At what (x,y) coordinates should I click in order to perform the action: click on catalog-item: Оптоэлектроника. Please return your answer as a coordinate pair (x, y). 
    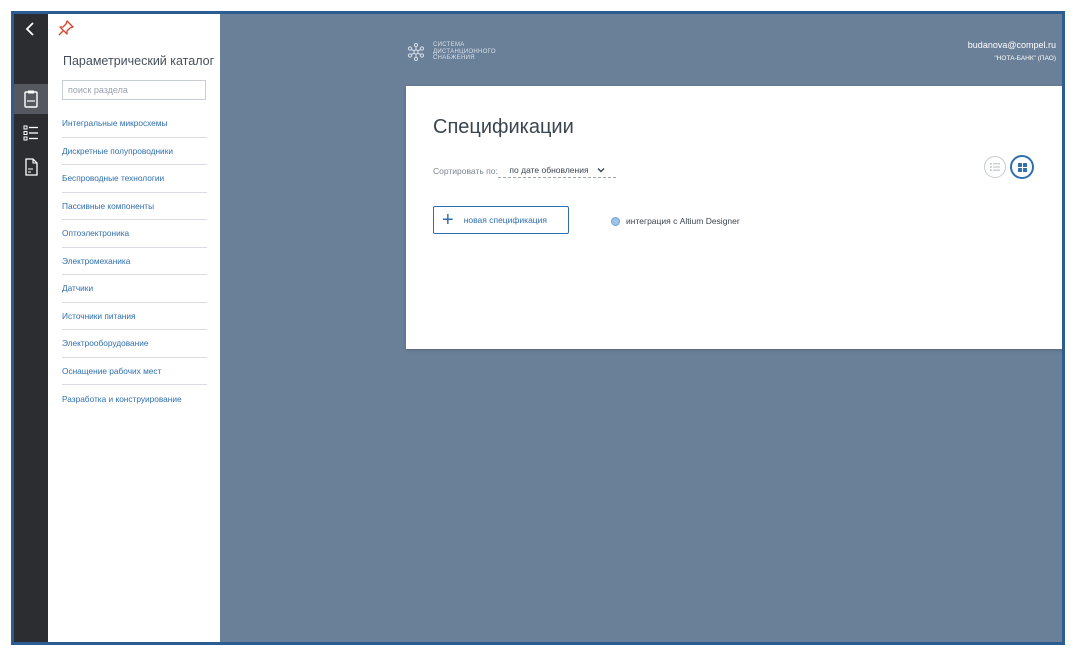
    Looking at the image, I should click on (134, 234).